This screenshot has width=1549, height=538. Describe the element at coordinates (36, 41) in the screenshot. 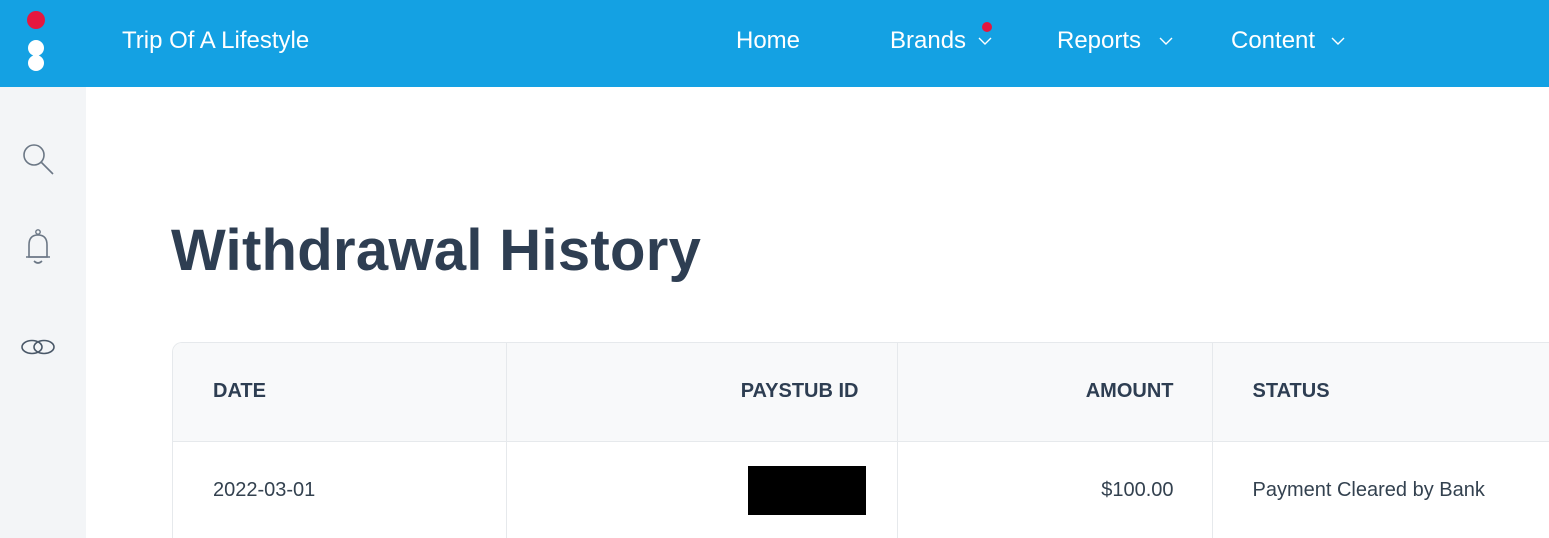

I see `app-logo` at that location.